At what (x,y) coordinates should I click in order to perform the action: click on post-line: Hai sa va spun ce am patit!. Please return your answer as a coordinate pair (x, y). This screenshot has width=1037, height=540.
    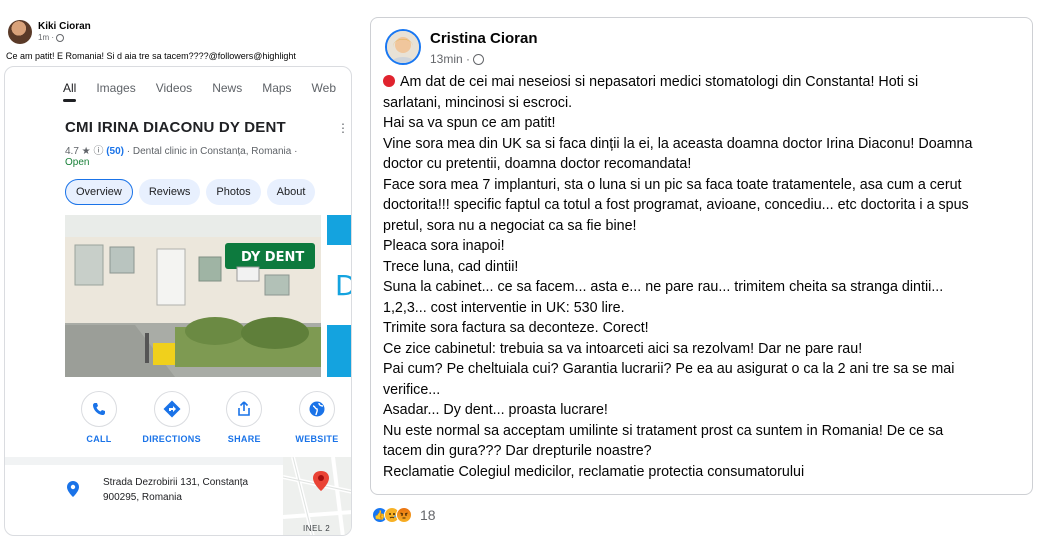
    Looking at the image, I should click on (469, 123).